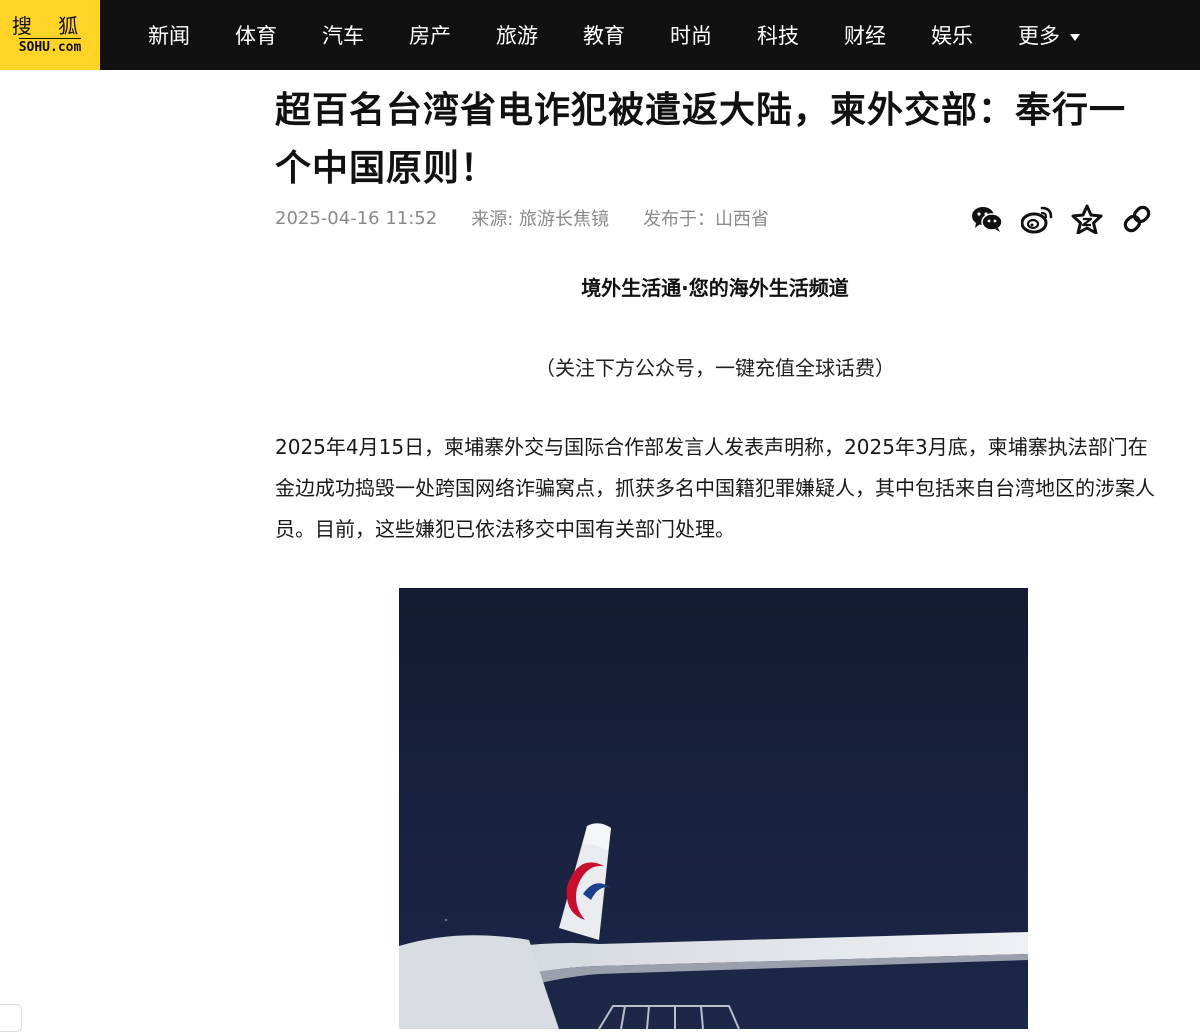 This screenshot has height=1032, width=1200. What do you see at coordinates (987, 219) in the screenshot?
I see `wechat-icon` at bounding box center [987, 219].